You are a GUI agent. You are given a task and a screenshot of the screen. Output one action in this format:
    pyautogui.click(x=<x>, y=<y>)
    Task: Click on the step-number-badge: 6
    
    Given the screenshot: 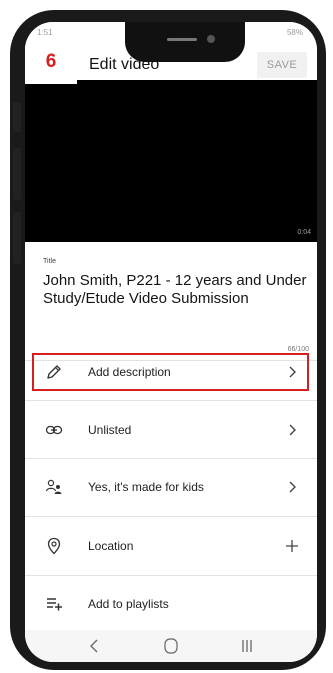 What is the action you would take?
    pyautogui.click(x=51, y=62)
    